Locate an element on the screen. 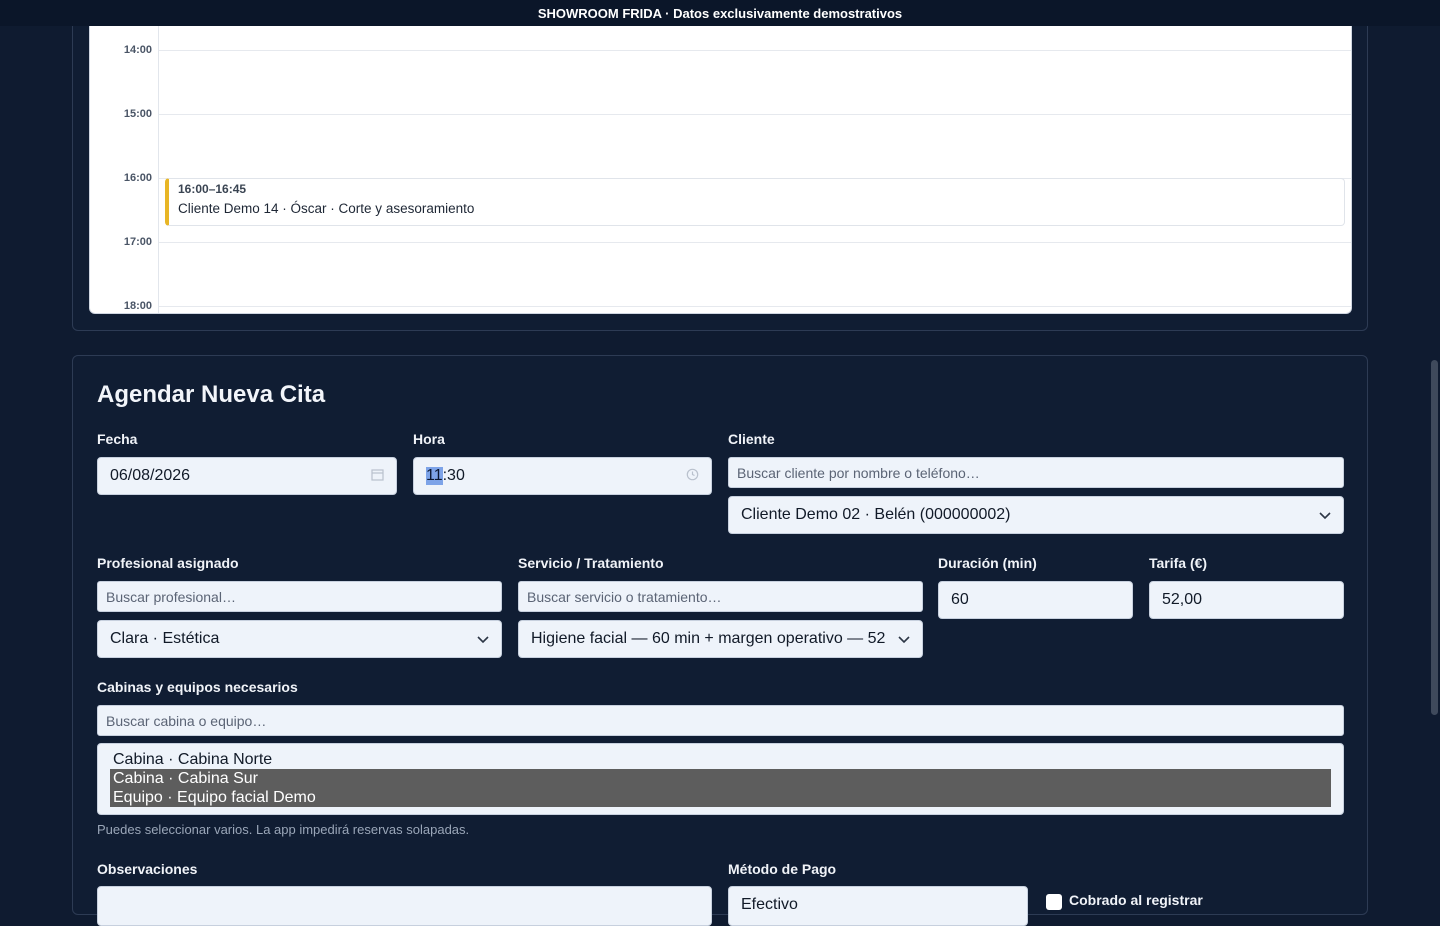 Image resolution: width=1440 pixels, height=926 pixels. cabina-option-selected: Equipo · Equipo facial Demo is located at coordinates (720, 797).